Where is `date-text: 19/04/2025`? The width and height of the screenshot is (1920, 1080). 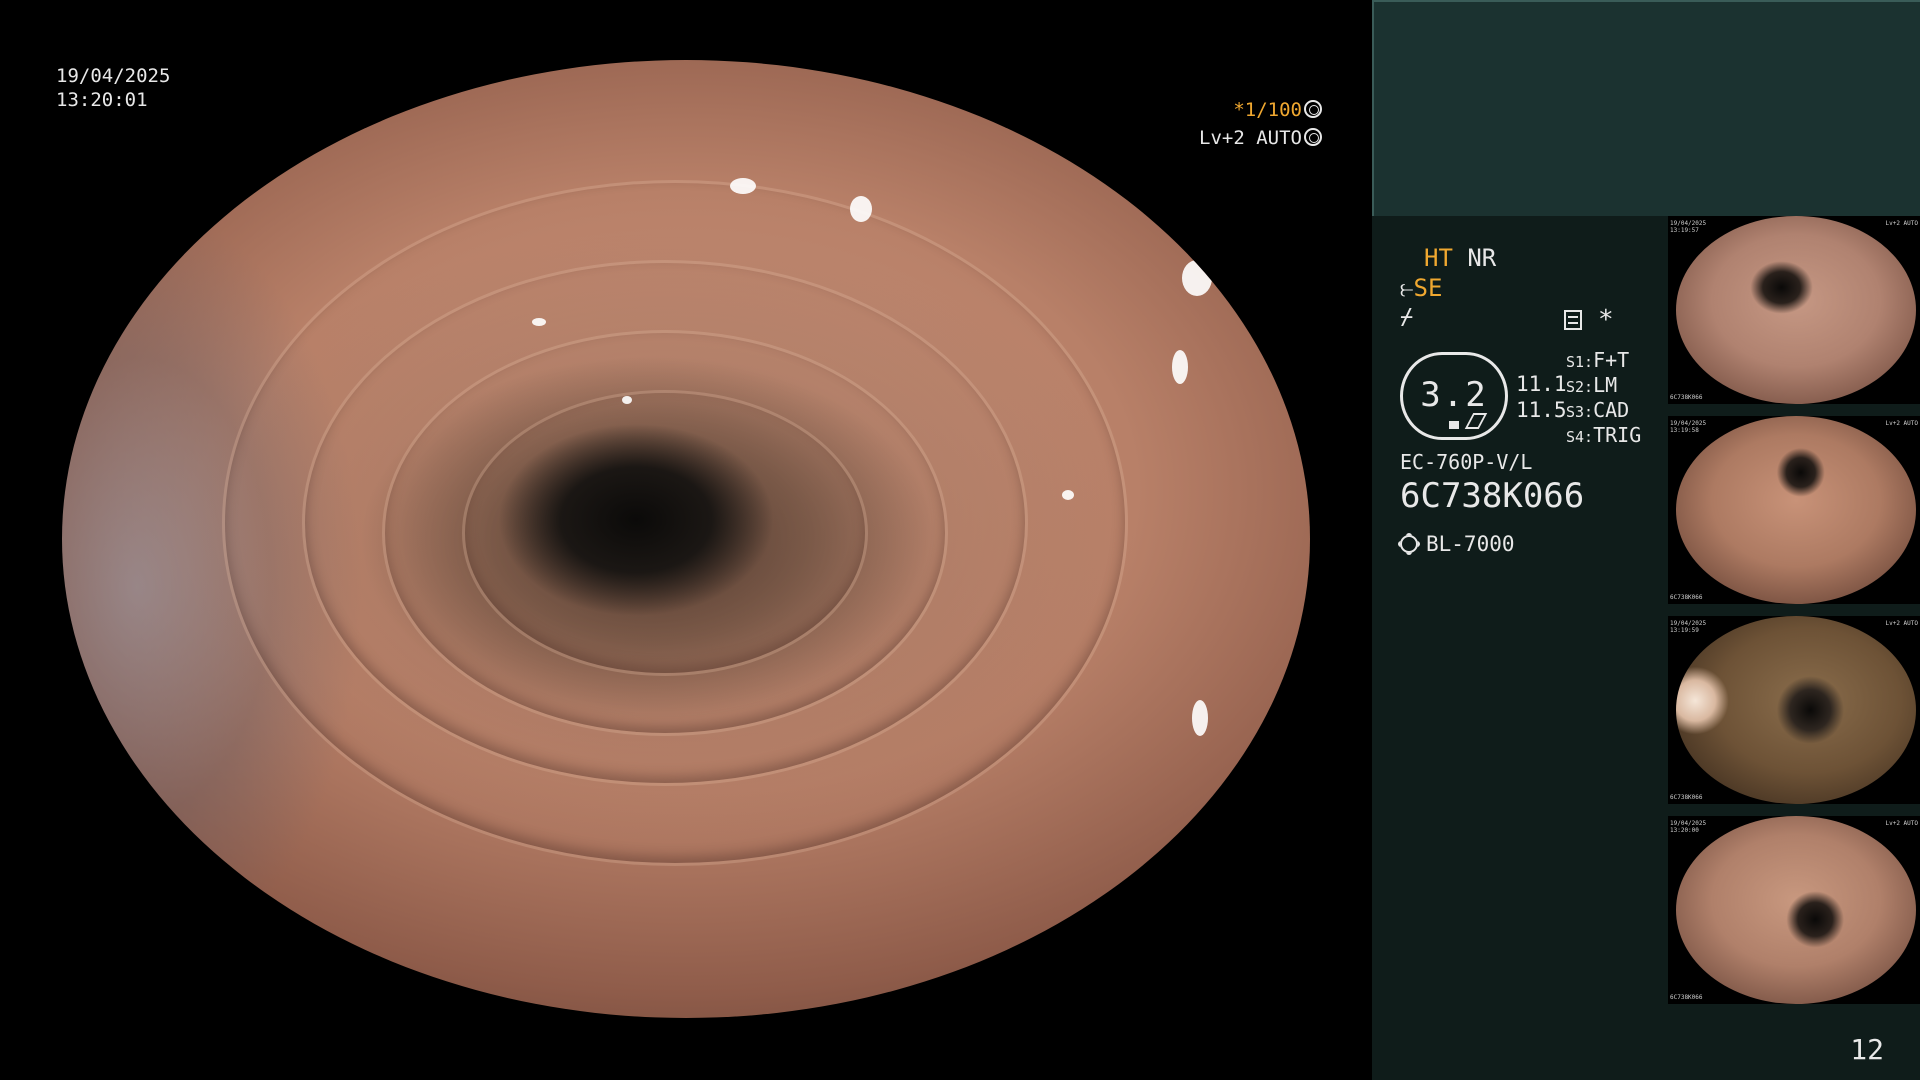
date-text: 19/04/2025 is located at coordinates (113, 76).